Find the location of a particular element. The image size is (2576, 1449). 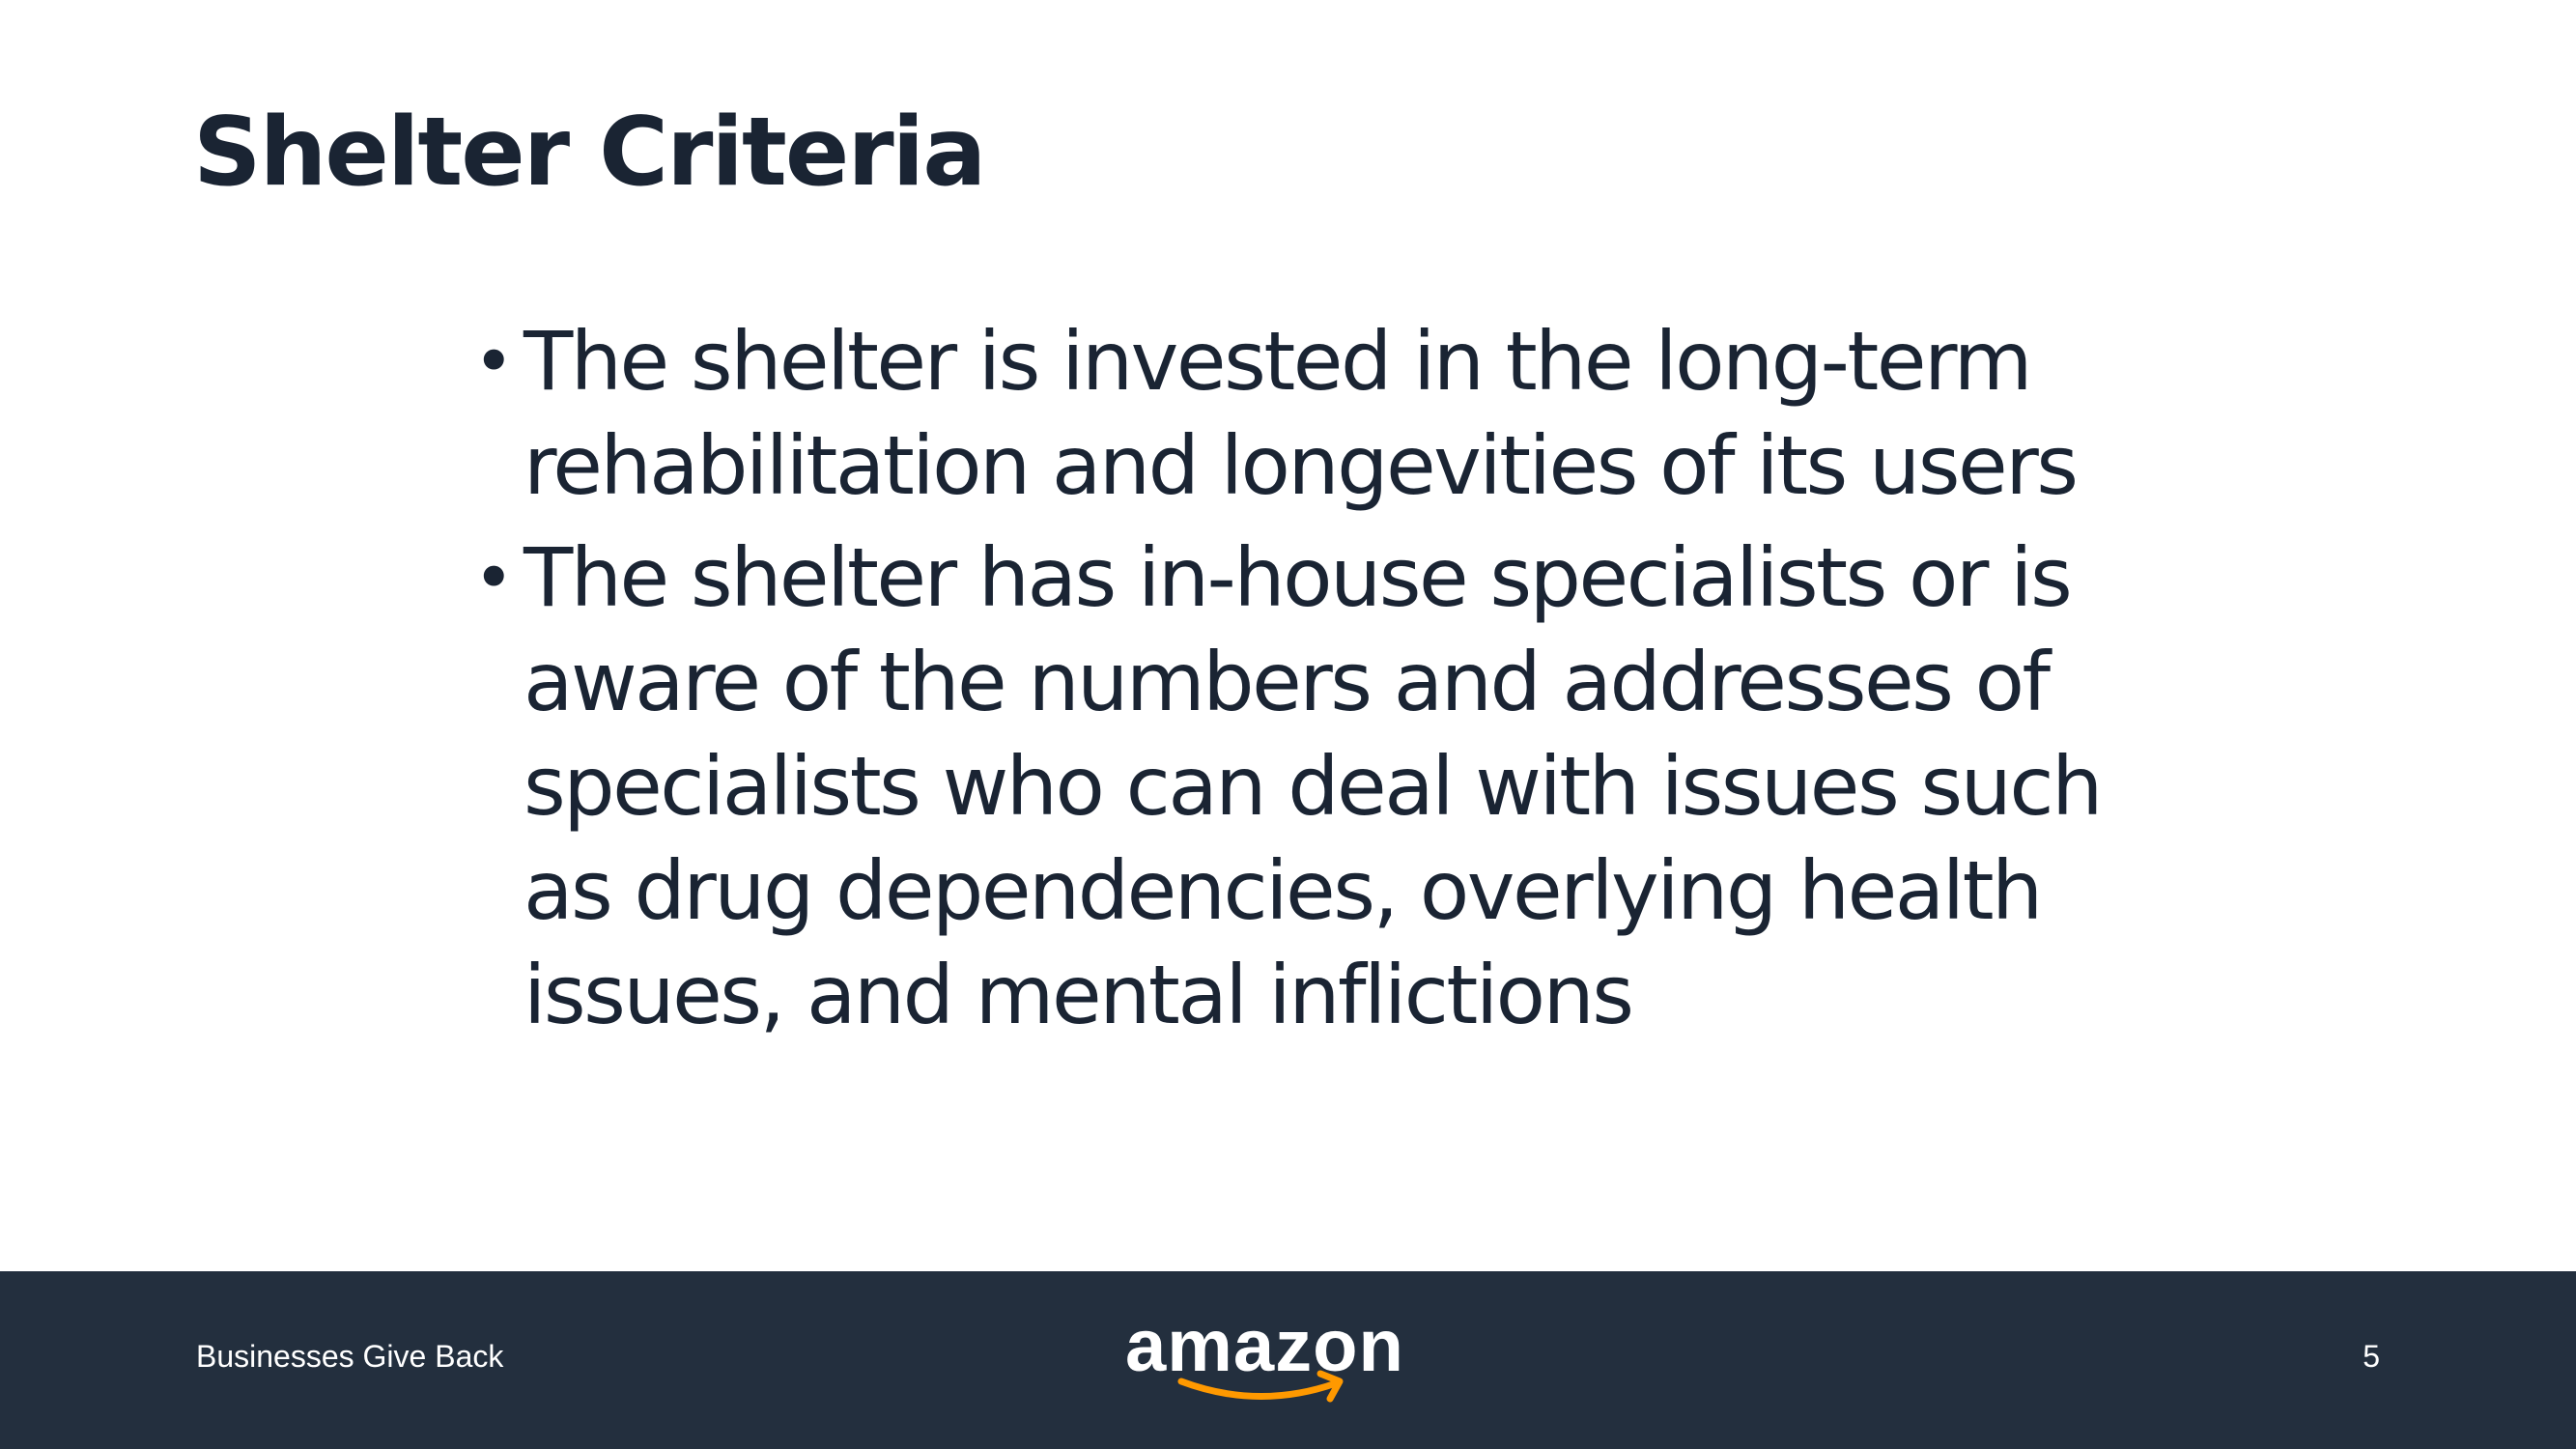

footer-label: Businesses Give Back is located at coordinates (350, 1356).